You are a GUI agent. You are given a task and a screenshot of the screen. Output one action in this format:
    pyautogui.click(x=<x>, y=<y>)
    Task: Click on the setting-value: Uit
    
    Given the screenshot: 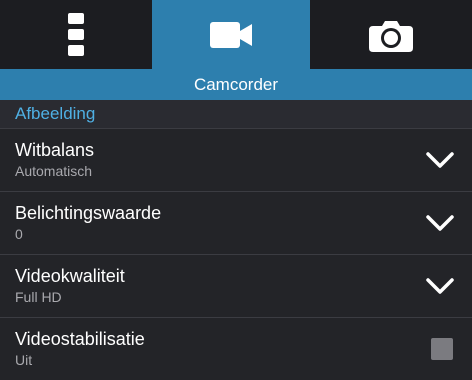 What is the action you would take?
    pyautogui.click(x=24, y=360)
    